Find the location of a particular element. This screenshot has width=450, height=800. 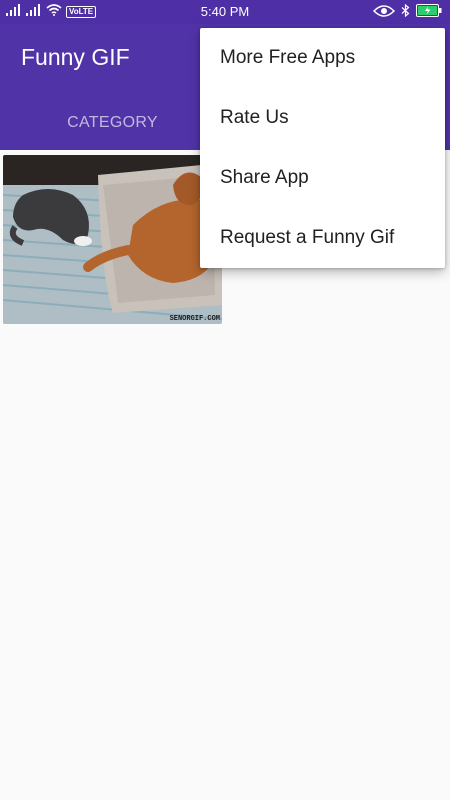

eye-icon is located at coordinates (384, 12).